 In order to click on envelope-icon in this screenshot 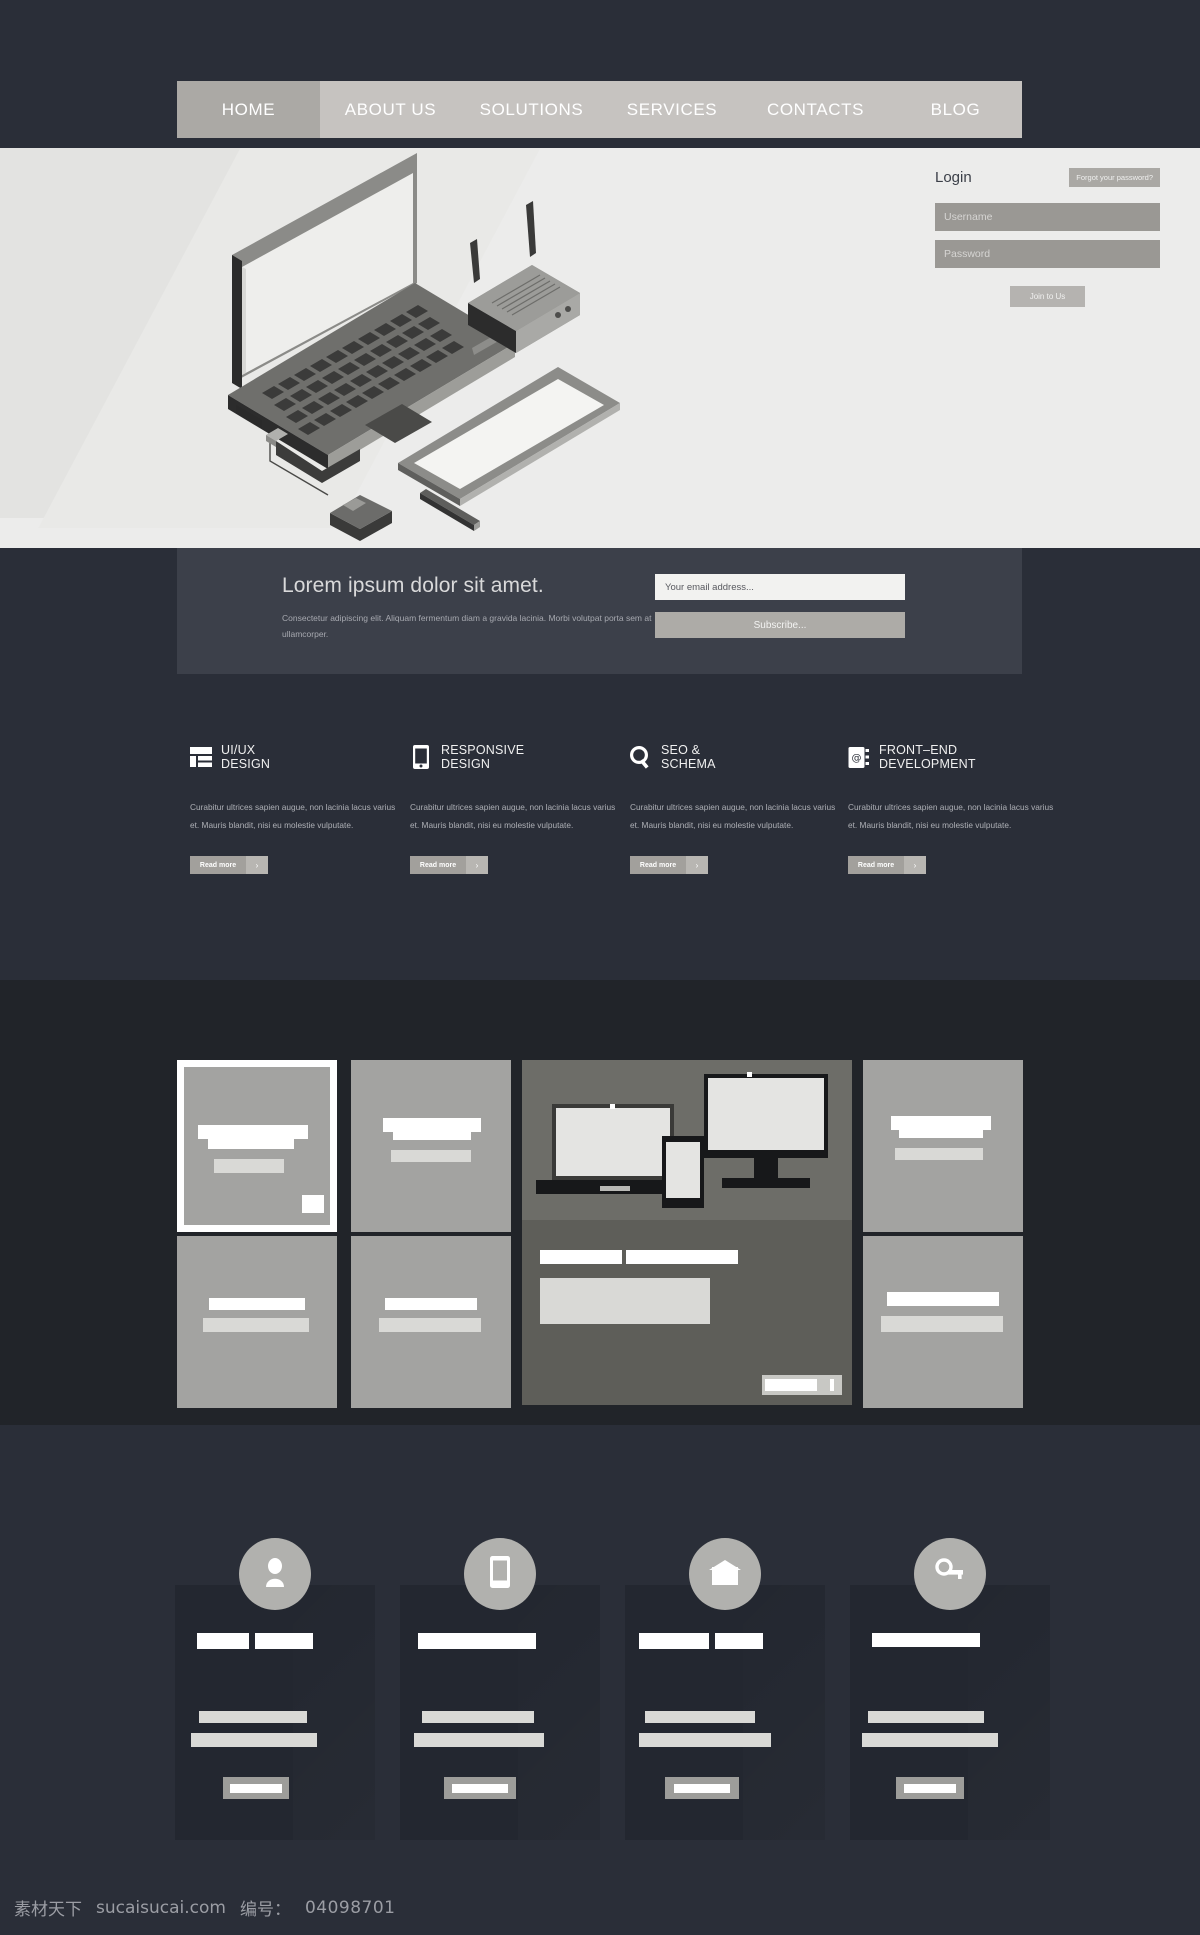, I will do `click(725, 1574)`.